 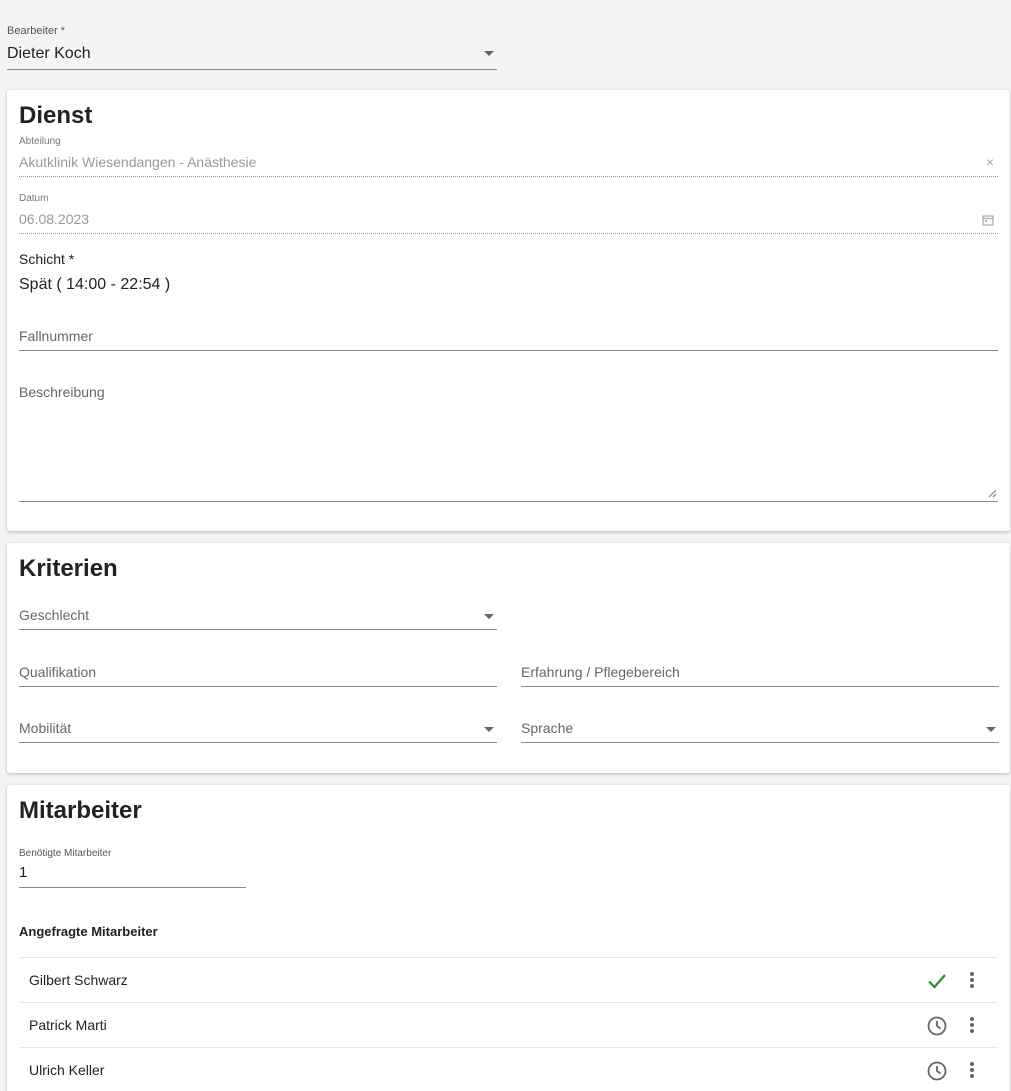 I want to click on mobilitaet-select: Mobilität, so click(x=258, y=731).